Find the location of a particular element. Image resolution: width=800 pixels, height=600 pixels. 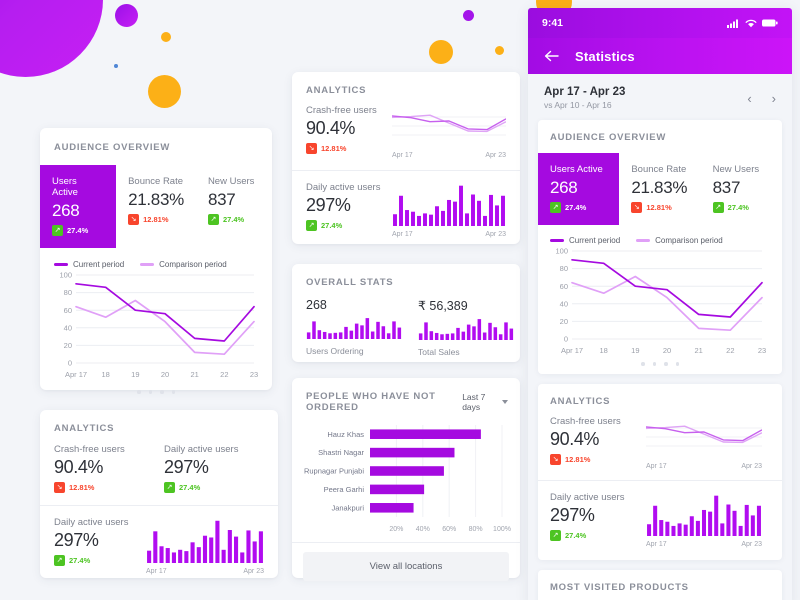

date-filter-dropdown: Last 7 days is located at coordinates (485, 402).